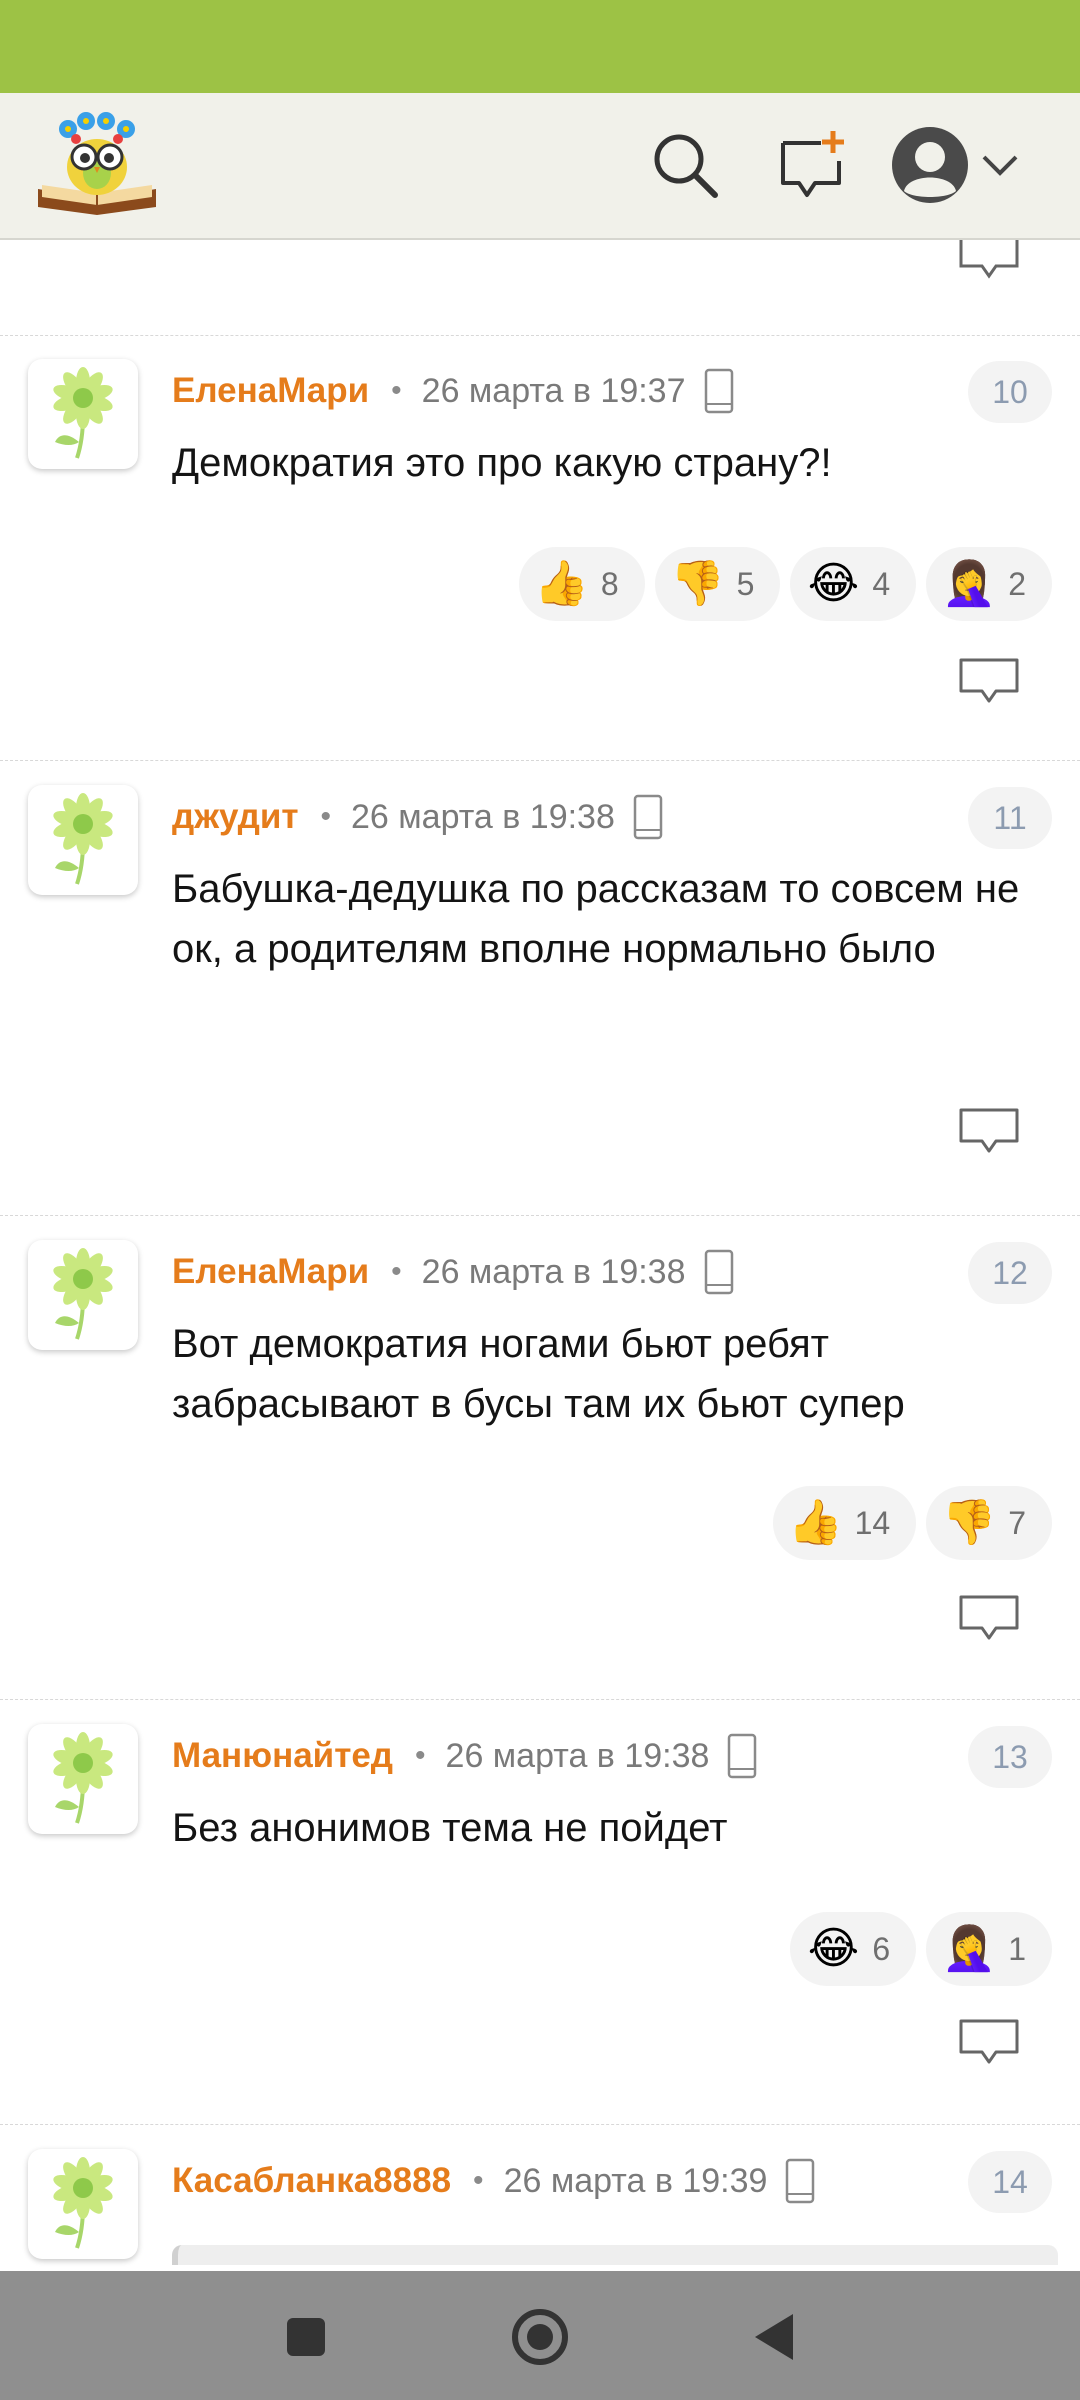 The height and width of the screenshot is (2400, 1080). What do you see at coordinates (921, 1949) in the screenshot?
I see `reactions-row: 😂 6 🤦‍♀️ 1` at bounding box center [921, 1949].